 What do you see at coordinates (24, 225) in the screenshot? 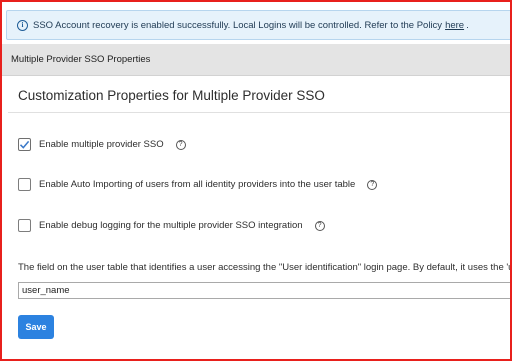
I see `debug-logging-checkbox` at bounding box center [24, 225].